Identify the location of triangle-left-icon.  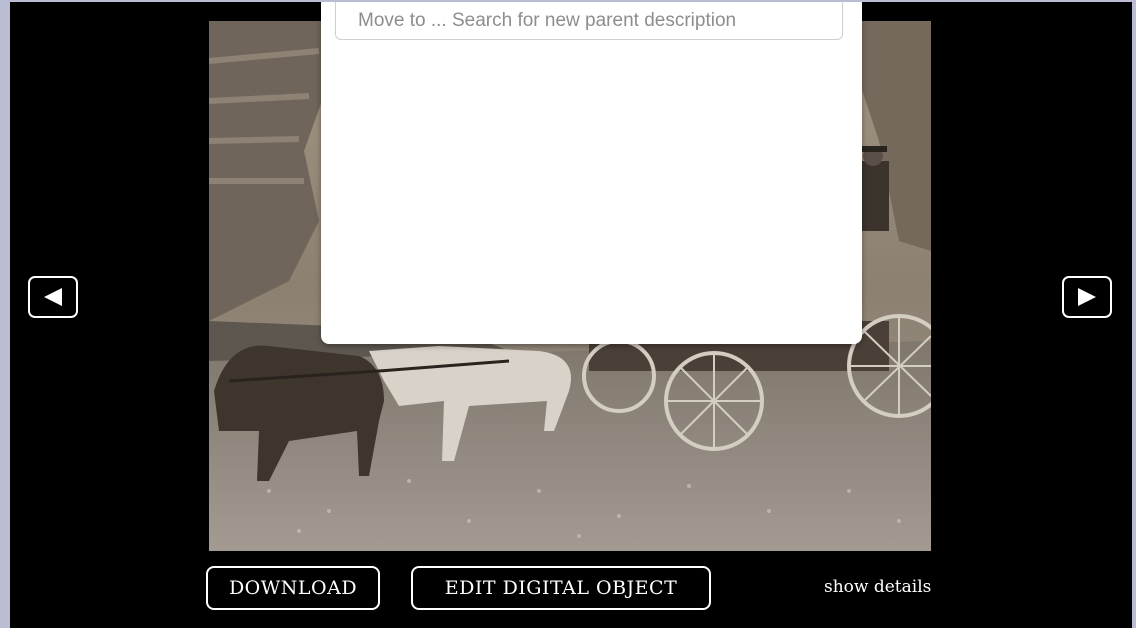
(53, 297).